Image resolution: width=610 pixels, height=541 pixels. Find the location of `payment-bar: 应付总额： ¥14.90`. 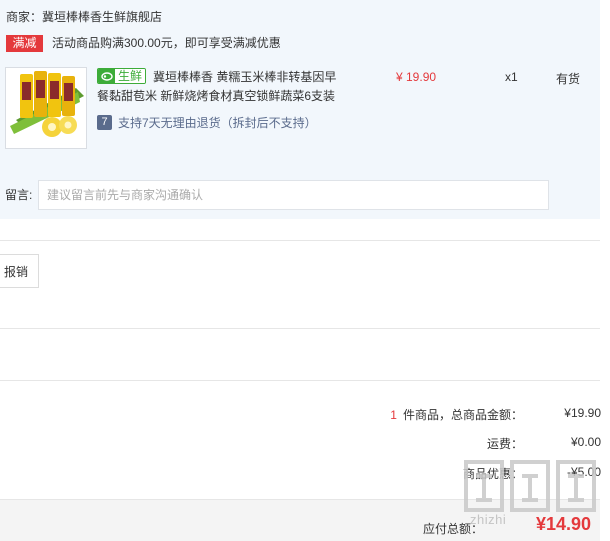

payment-bar: 应付总额： ¥14.90 is located at coordinates (300, 520).